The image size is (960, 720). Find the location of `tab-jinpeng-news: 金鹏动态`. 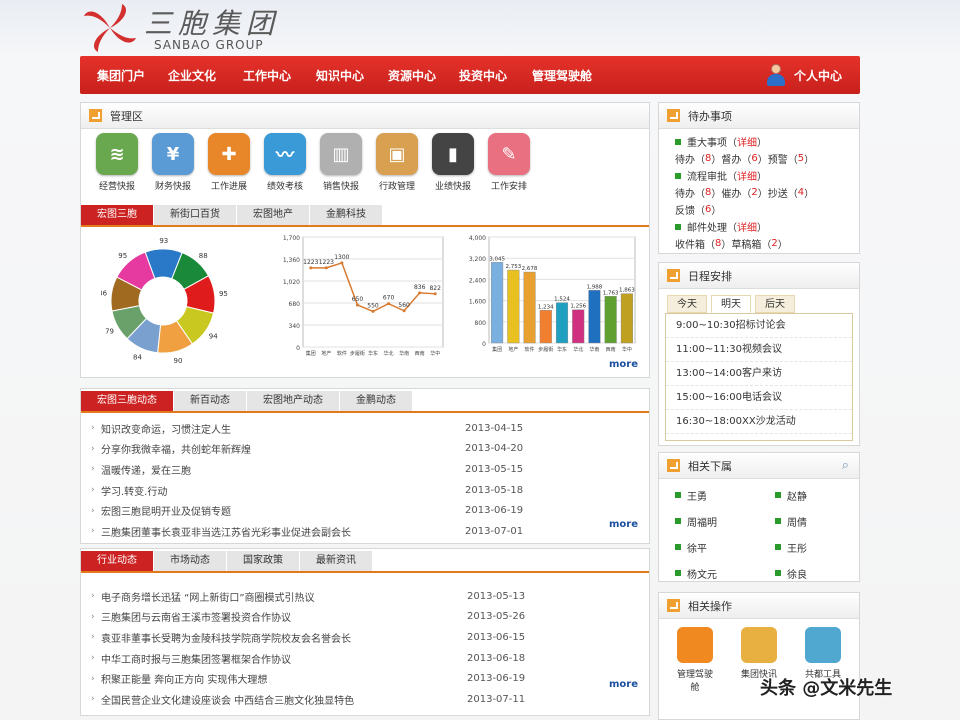

tab-jinpeng-news: 金鹏动态 is located at coordinates (376, 401).